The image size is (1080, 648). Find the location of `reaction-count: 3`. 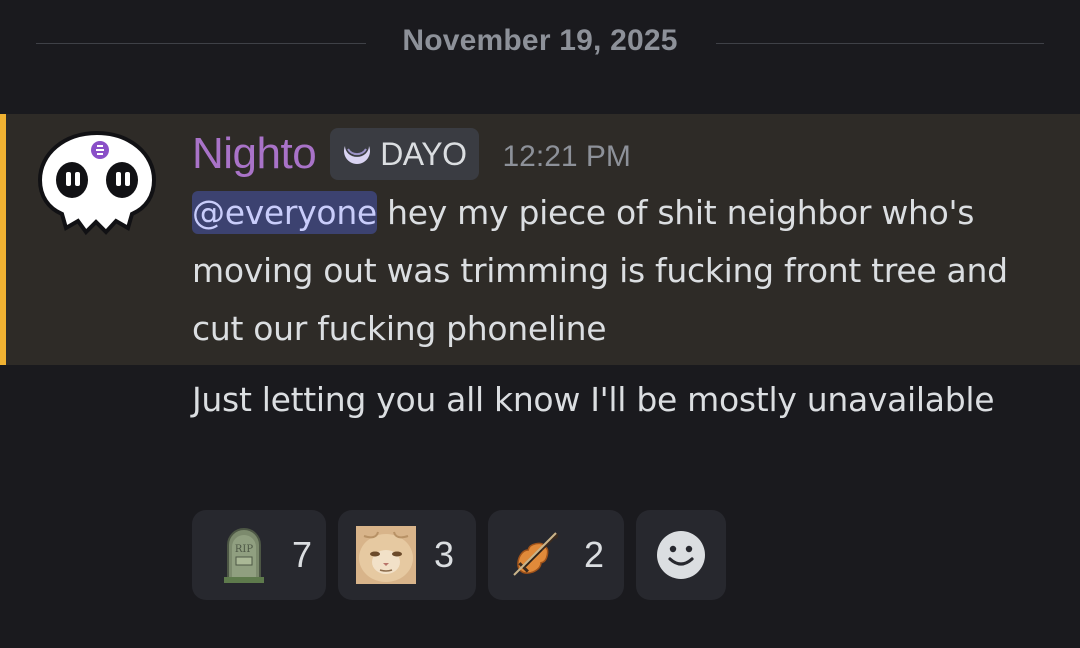

reaction-count: 3 is located at coordinates (444, 554).